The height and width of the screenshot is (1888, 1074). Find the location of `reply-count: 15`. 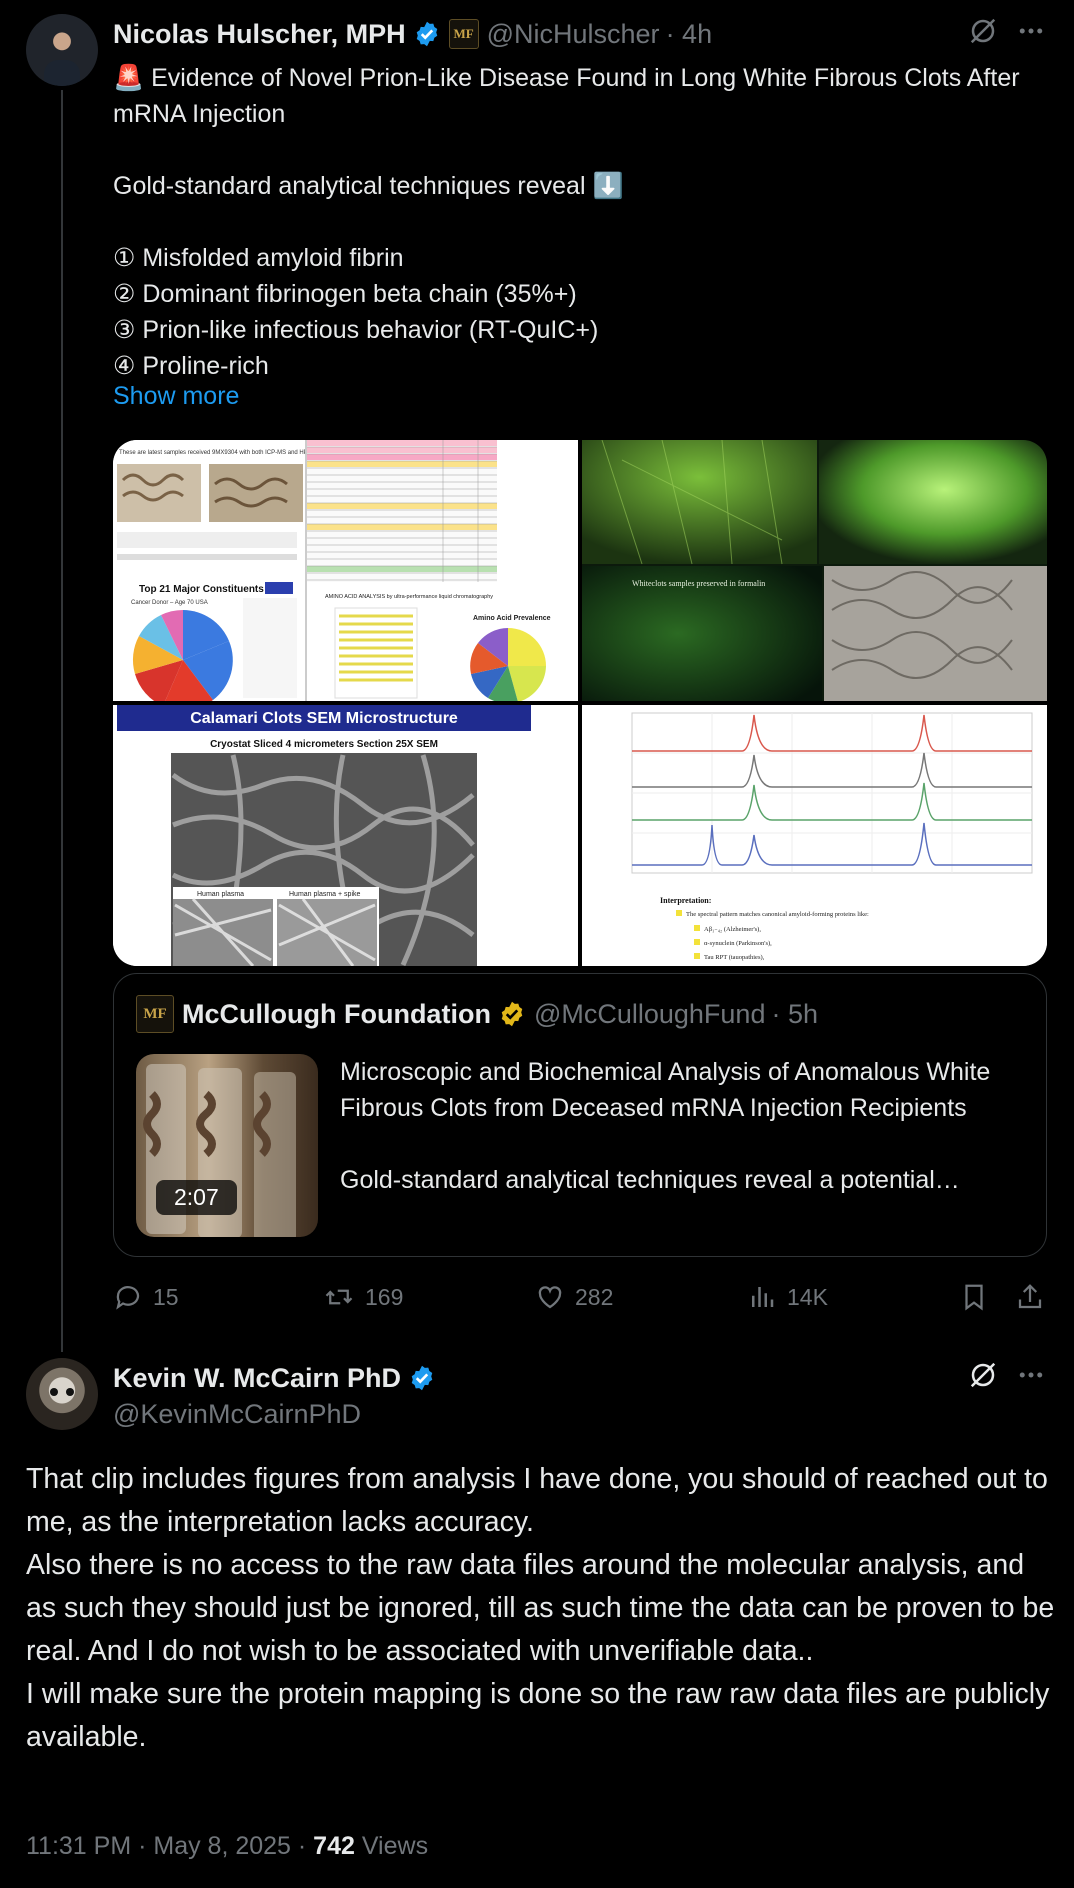

reply-count: 15 is located at coordinates (166, 1296).